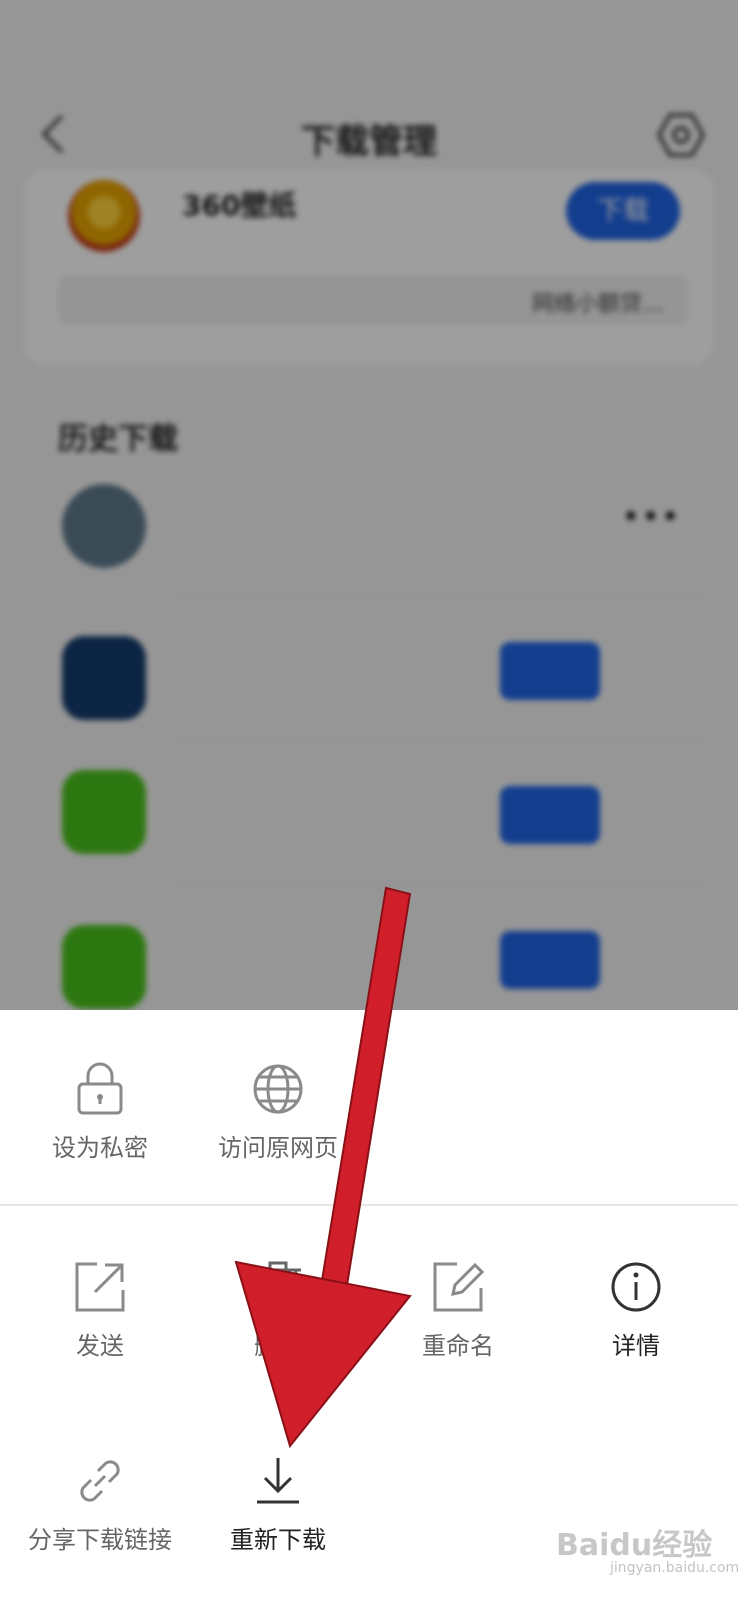 The width and height of the screenshot is (738, 1600). I want to click on globe-icon, so click(278, 1089).